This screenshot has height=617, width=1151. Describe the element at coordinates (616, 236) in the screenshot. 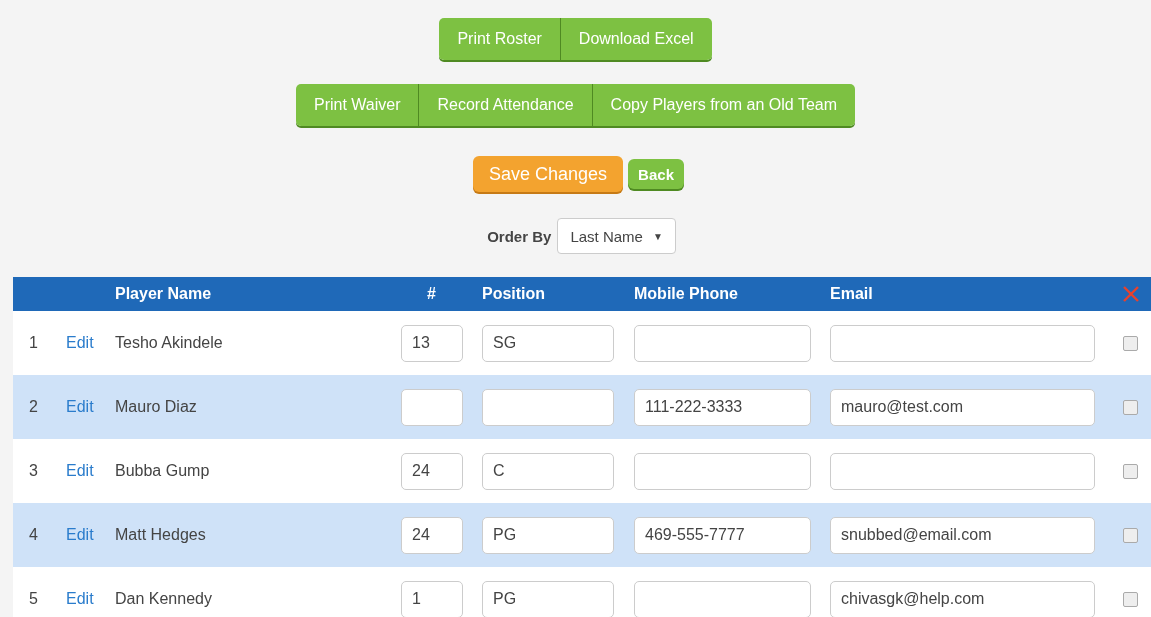

I see `order-by-dropdown: Last Name ▼` at that location.